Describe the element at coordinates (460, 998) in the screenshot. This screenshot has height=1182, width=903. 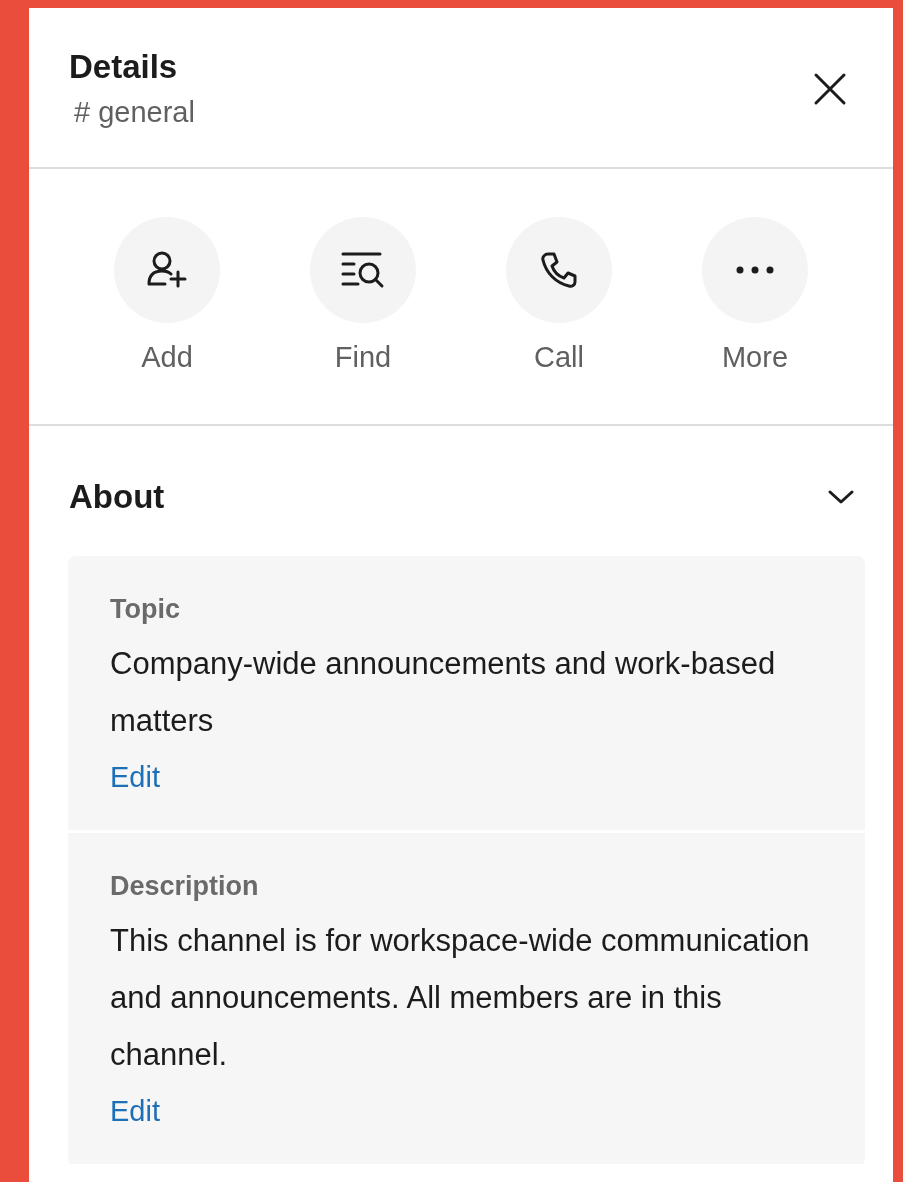
I see `field-text: This channel is for workspace-wide communication and announcements. All members are in this channel.` at that location.